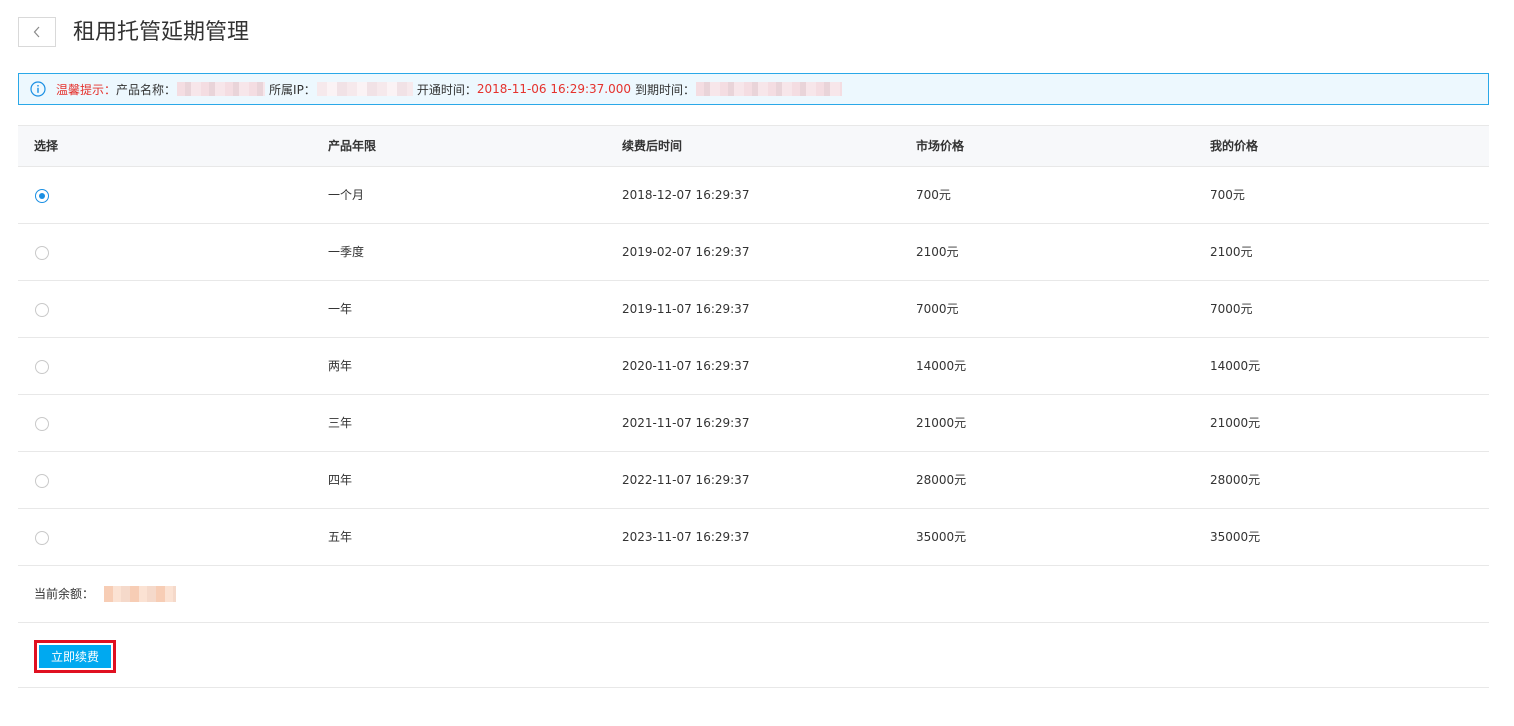 This screenshot has width=1514, height=726. What do you see at coordinates (753, 594) in the screenshot?
I see `balance-row: 当前余额：` at bounding box center [753, 594].